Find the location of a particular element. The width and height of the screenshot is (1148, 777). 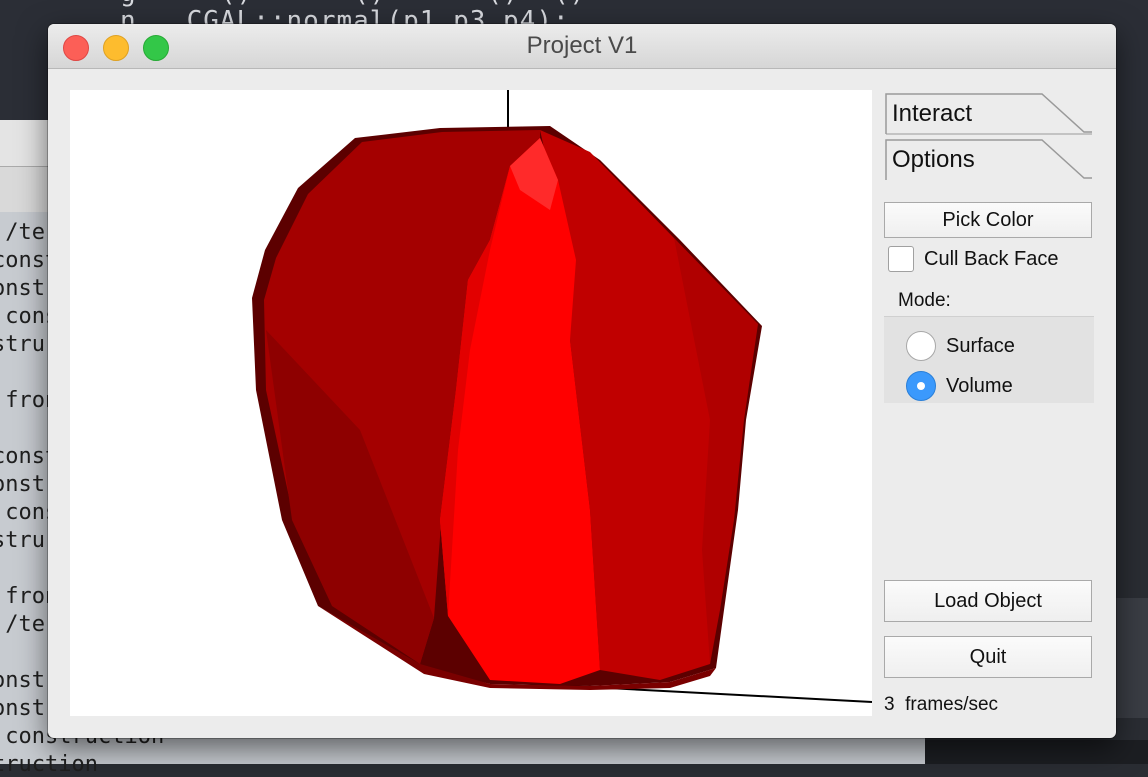

tab-options-label: Options is located at coordinates (933, 159).